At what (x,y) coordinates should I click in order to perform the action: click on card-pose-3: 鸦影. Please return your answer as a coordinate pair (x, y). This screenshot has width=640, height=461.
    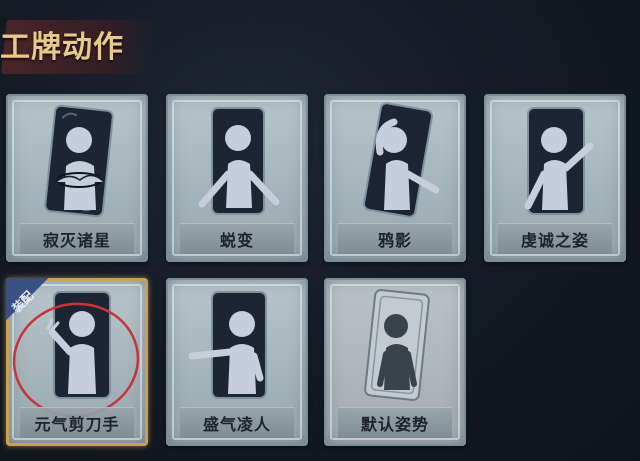
    Looking at the image, I should click on (395, 178).